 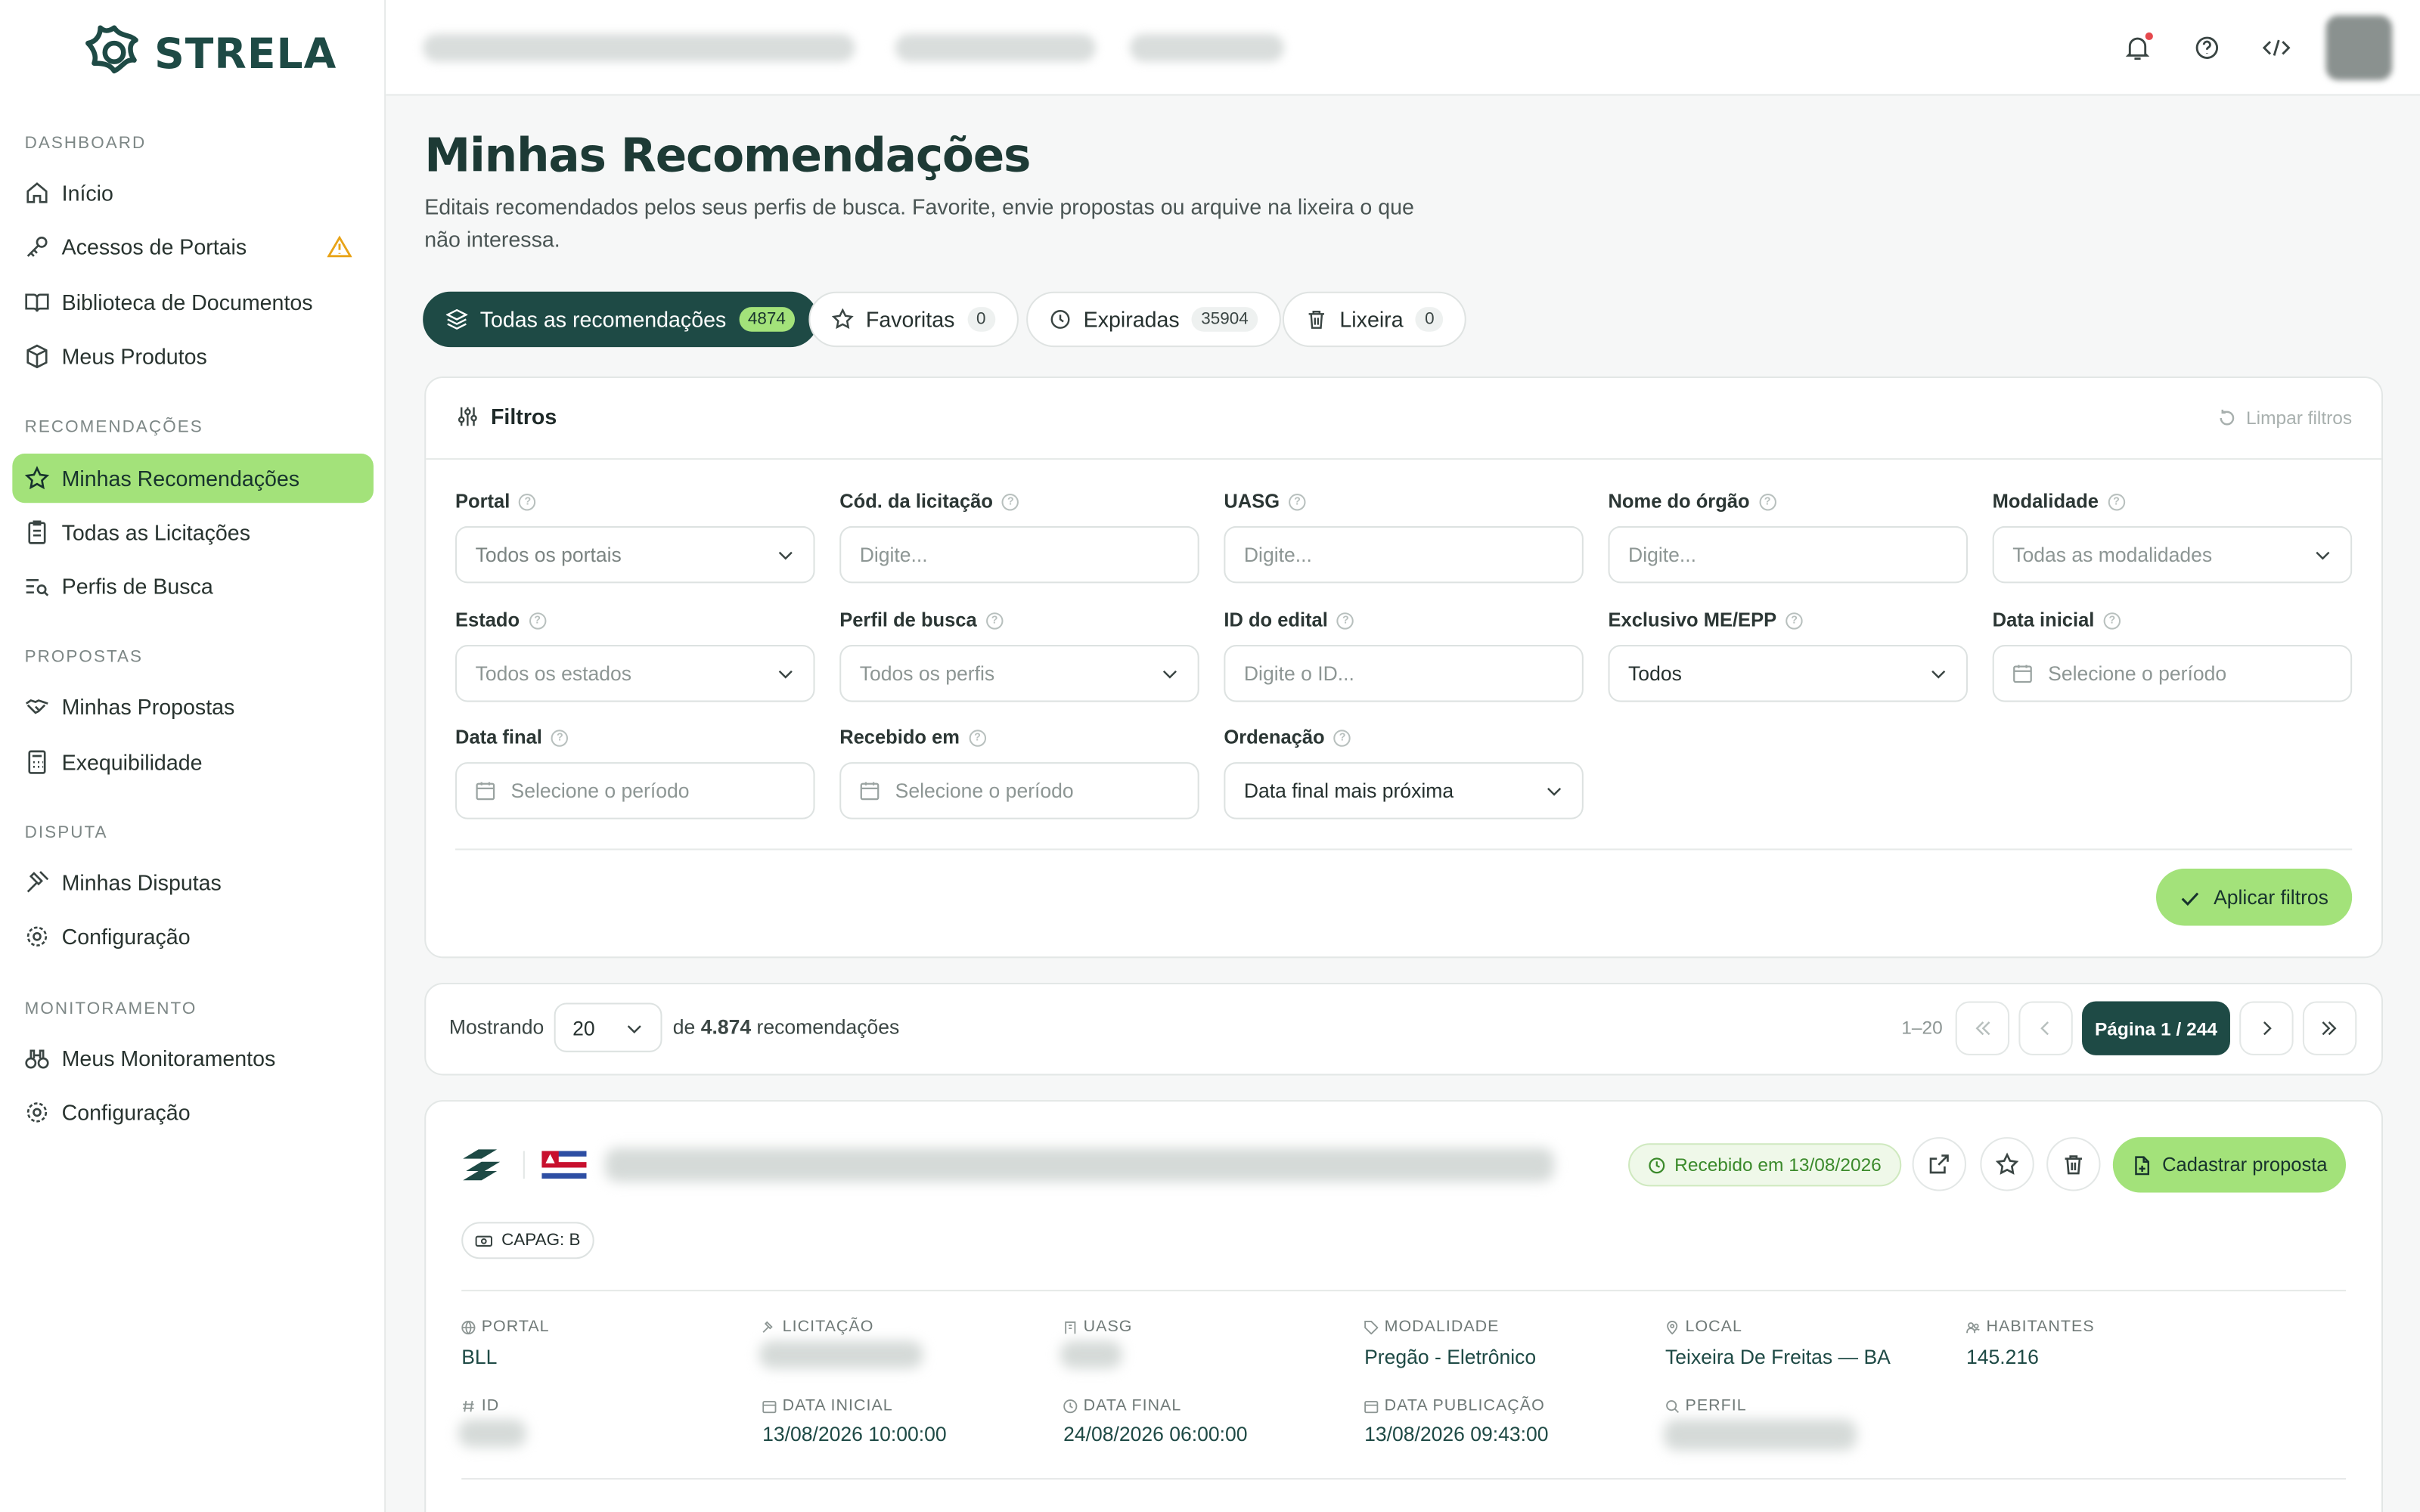 What do you see at coordinates (193, 706) in the screenshot?
I see `sidebar-item-minhas-propostas: Minhas Propostas` at bounding box center [193, 706].